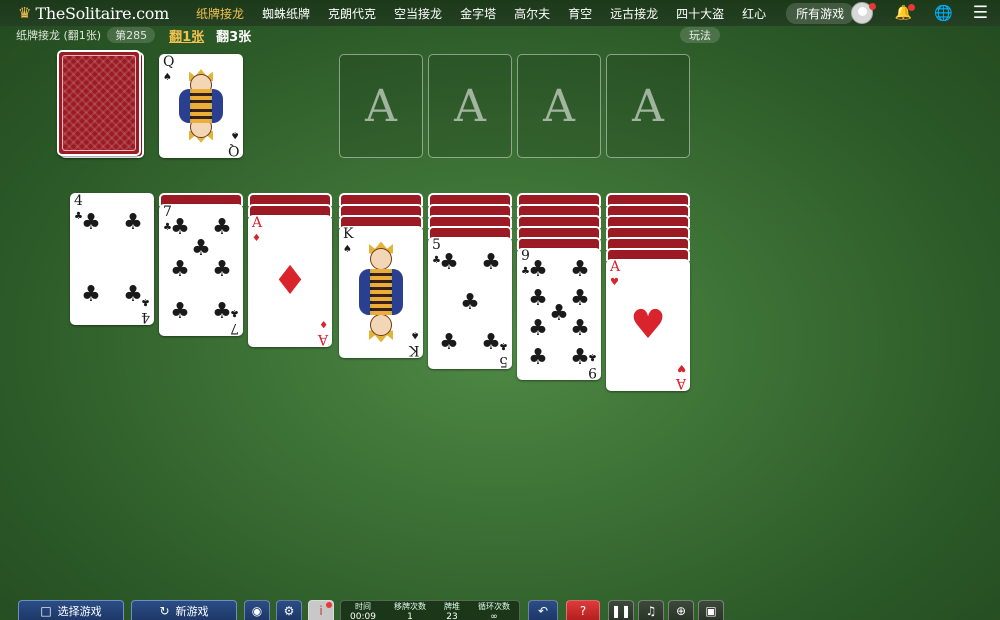 The width and height of the screenshot is (1000, 620). Describe the element at coordinates (820, 13) in the screenshot. I see `all-games-button: 所有游戏` at that location.